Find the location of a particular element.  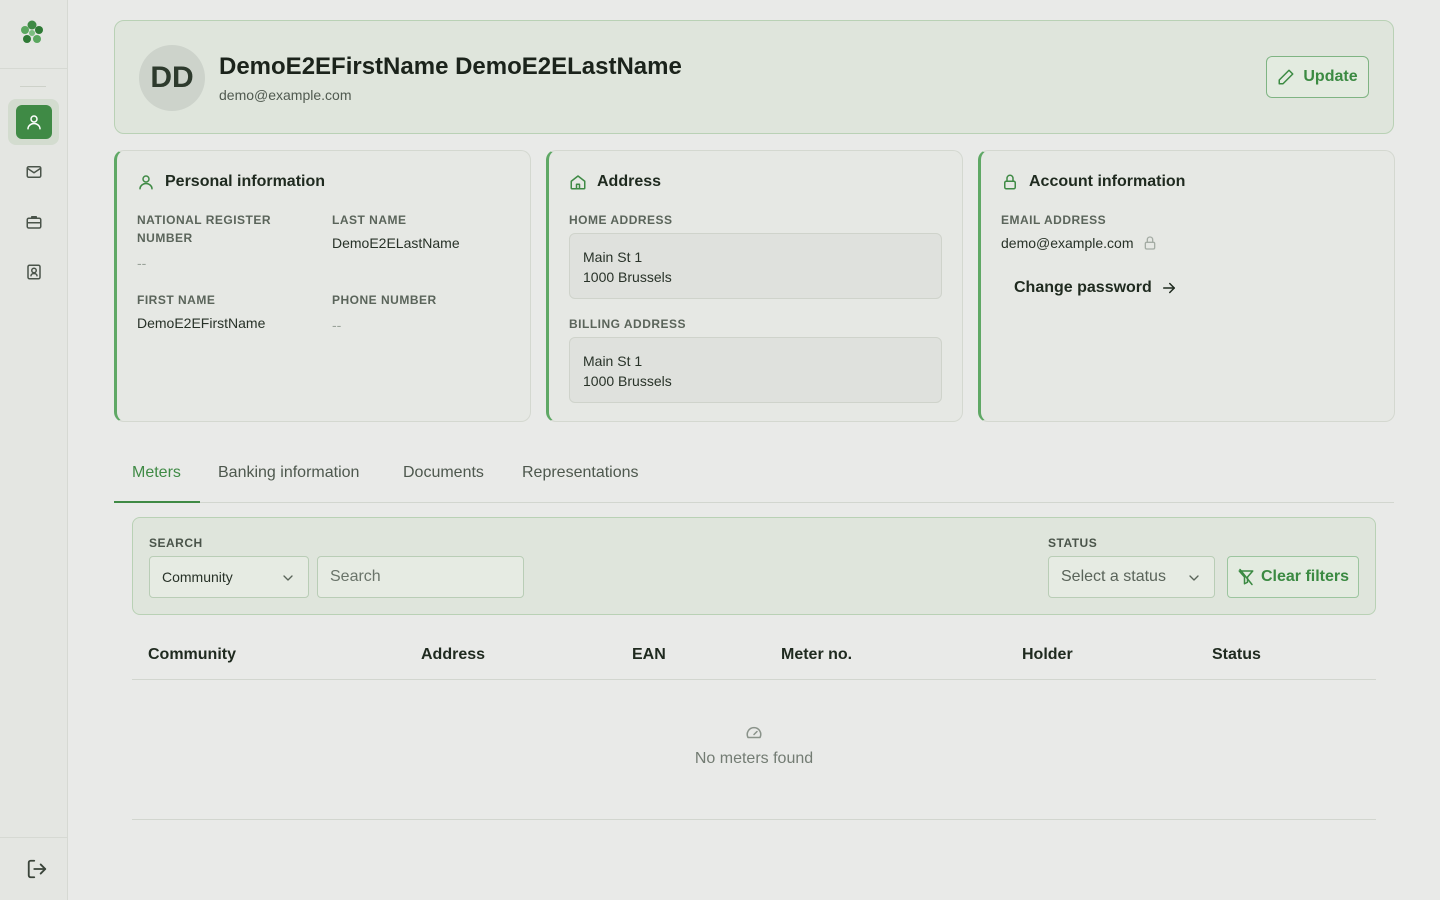

update-button: Update is located at coordinates (1317, 77).